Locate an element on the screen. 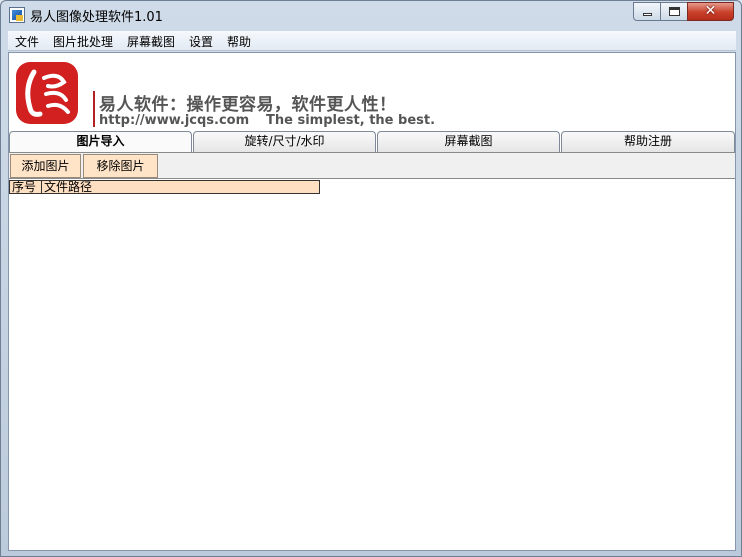 The height and width of the screenshot is (557, 742). window-title: 易人图像处理软件1.01 is located at coordinates (96, 17).